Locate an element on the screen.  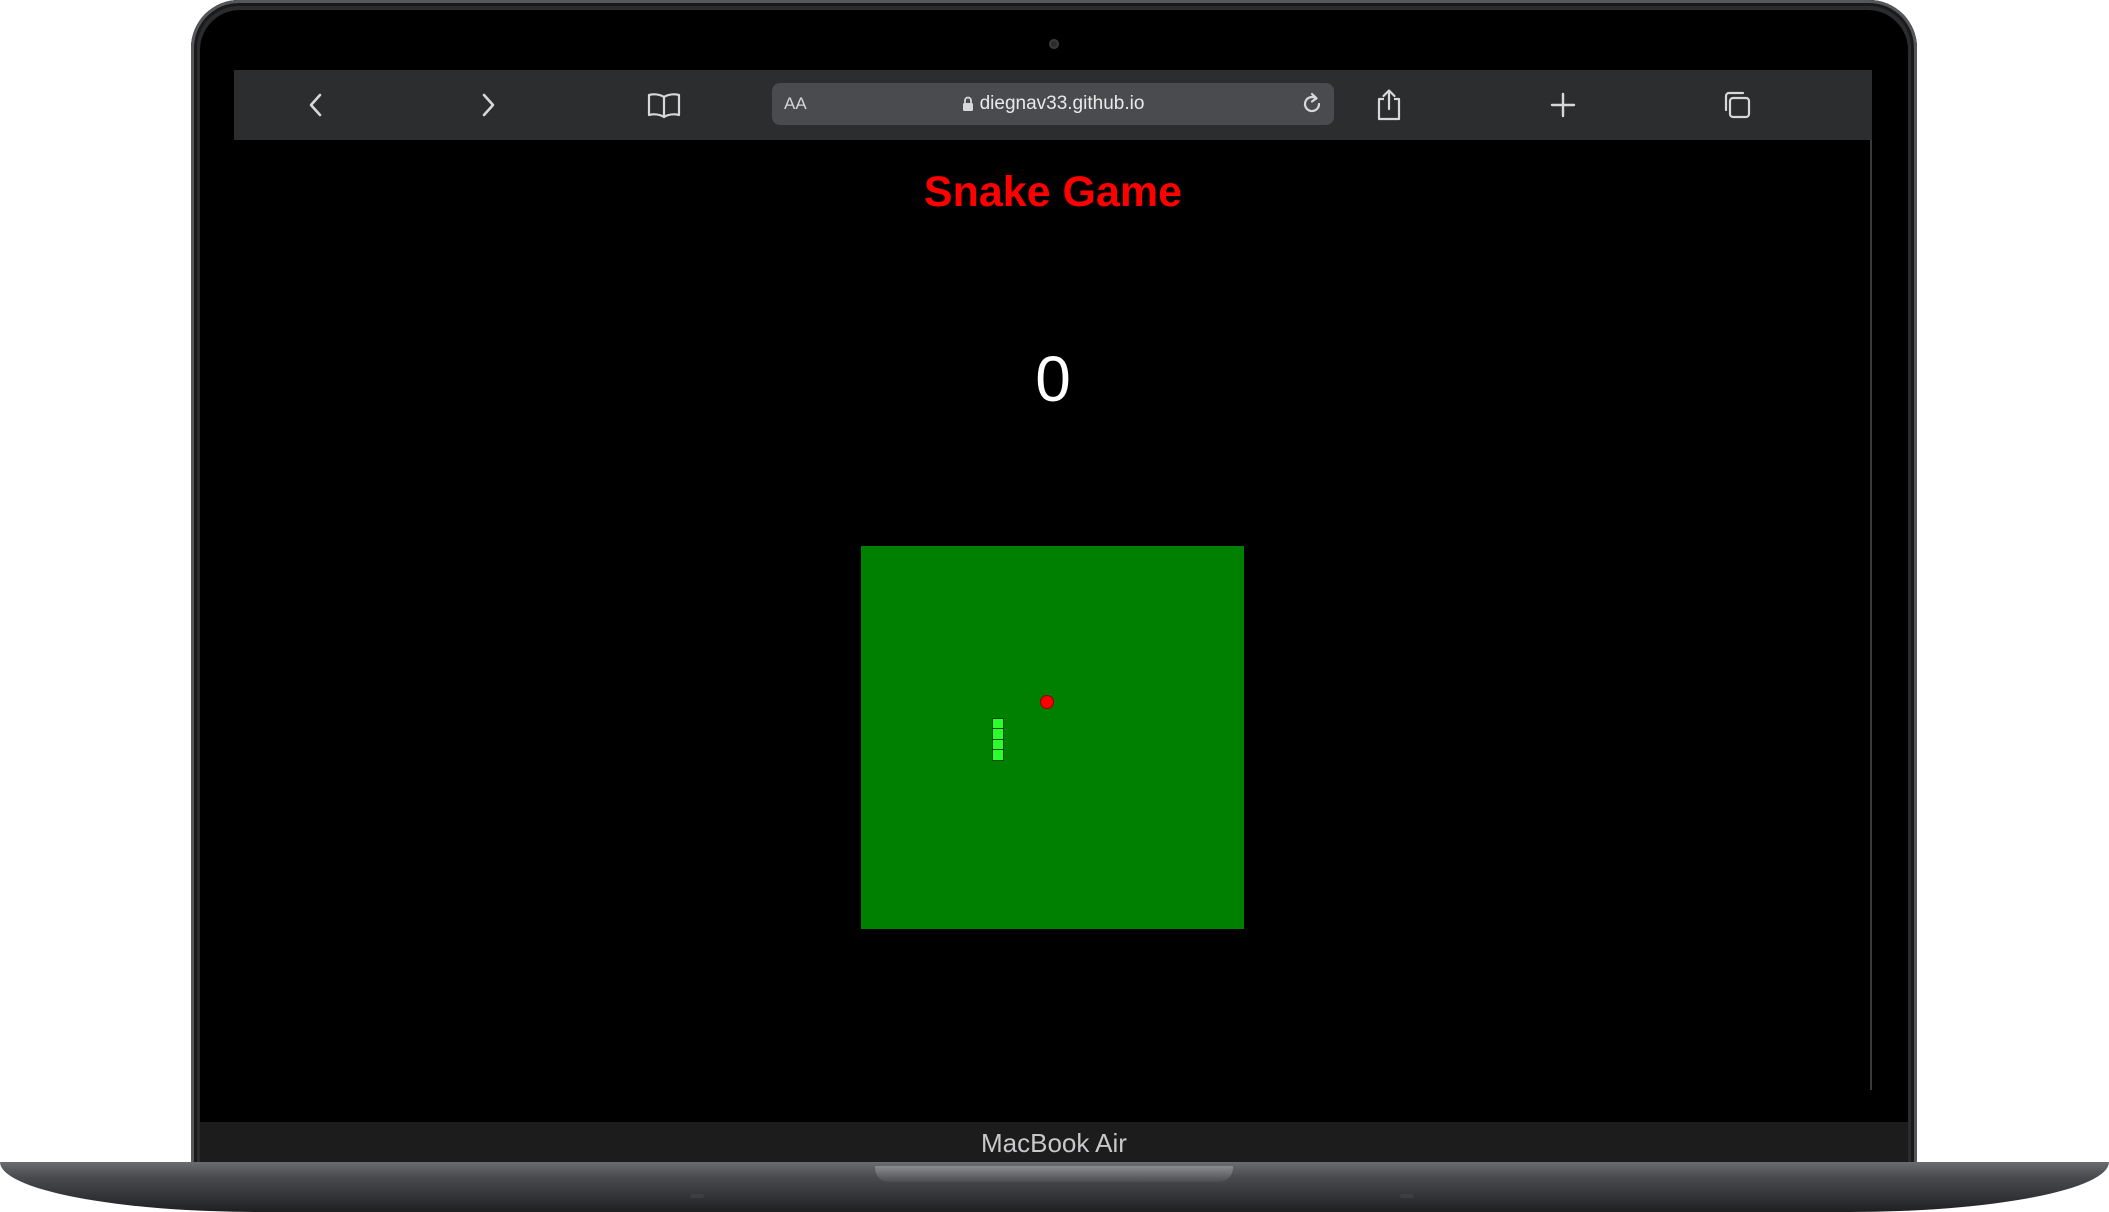
plus-icon is located at coordinates (1563, 105).